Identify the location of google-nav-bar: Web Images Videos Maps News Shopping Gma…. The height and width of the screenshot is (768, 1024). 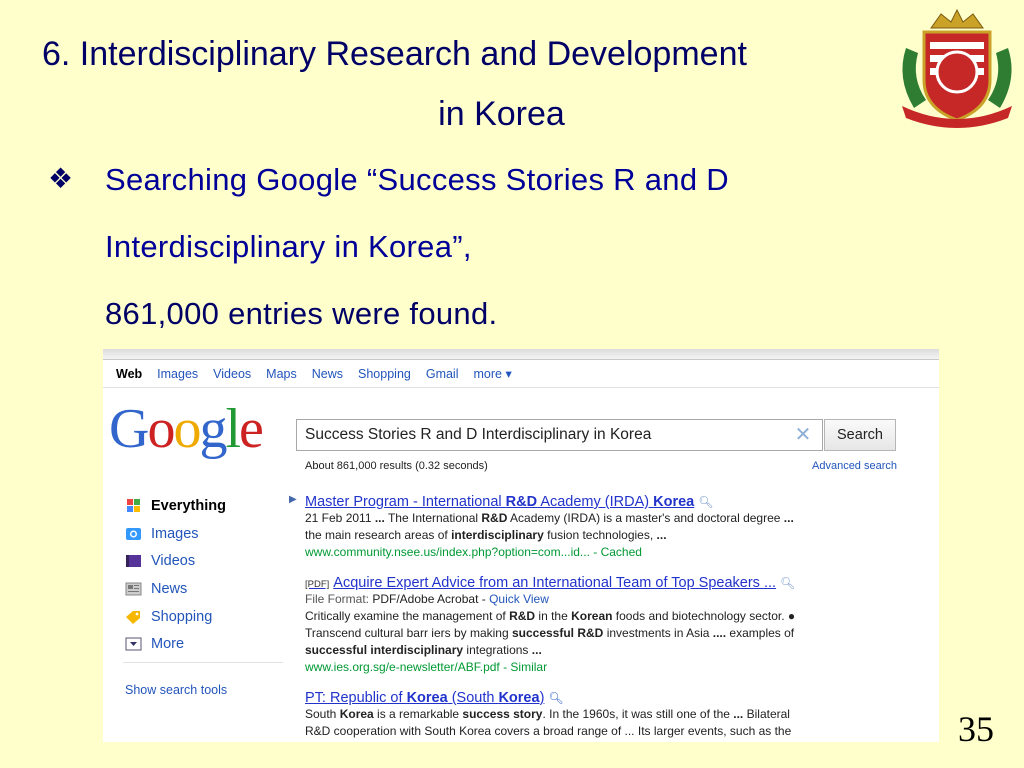
(521, 374).